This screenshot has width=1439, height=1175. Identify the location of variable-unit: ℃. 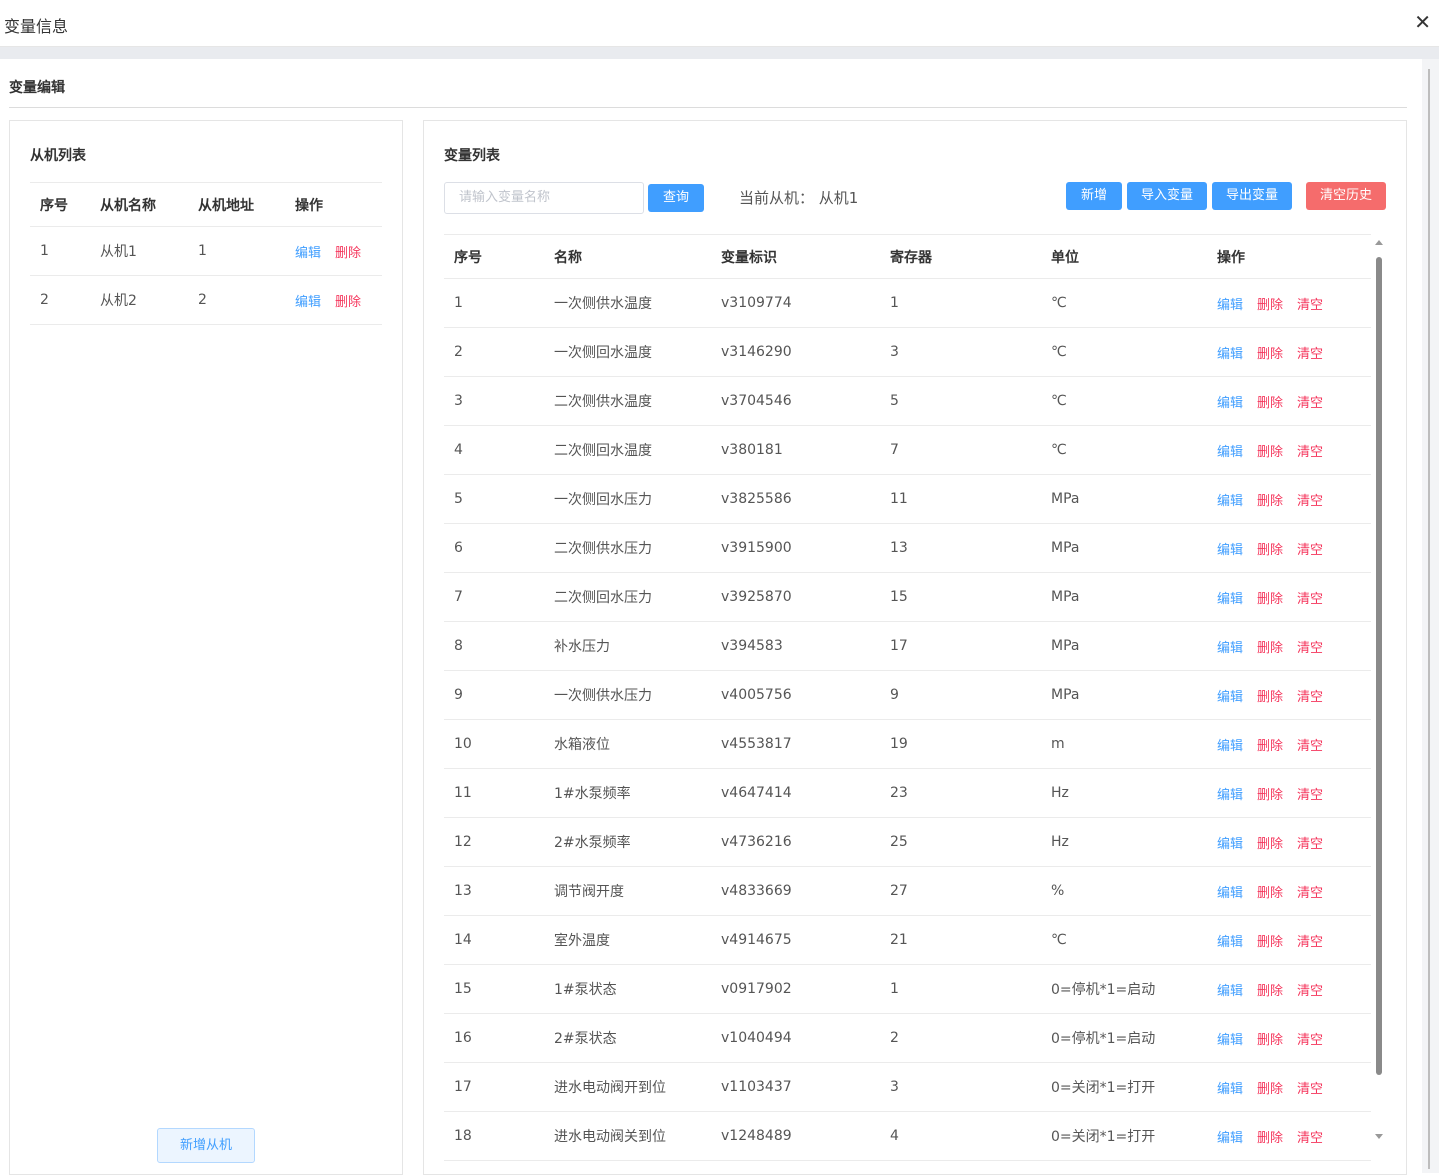
(1124, 401).